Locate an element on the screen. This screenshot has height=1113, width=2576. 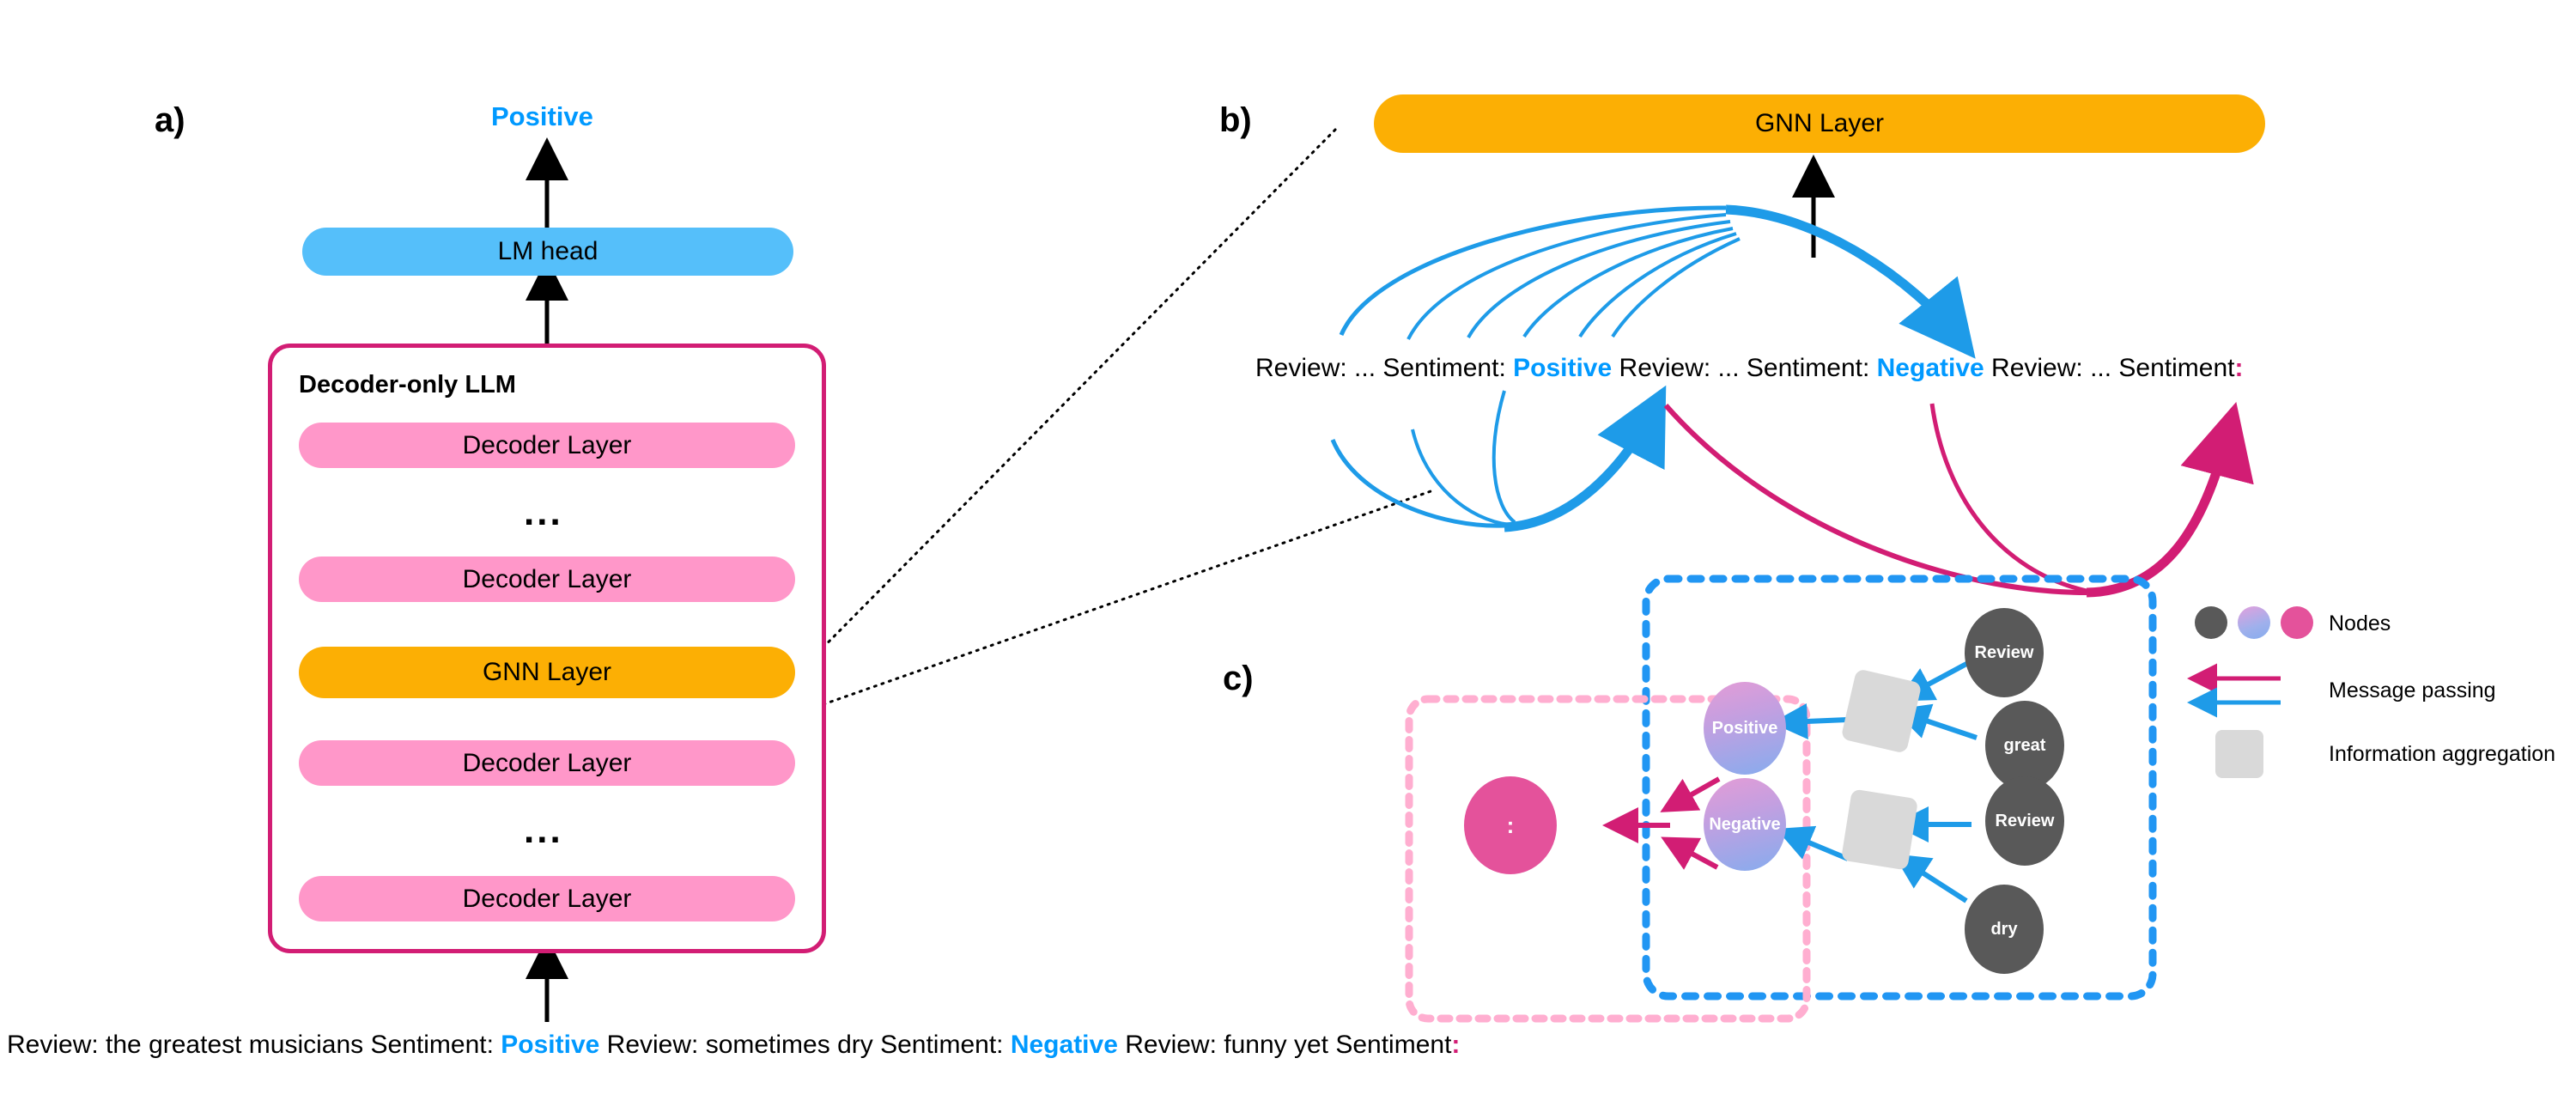
gnn-layer-block: GNN Layer is located at coordinates (547, 672).